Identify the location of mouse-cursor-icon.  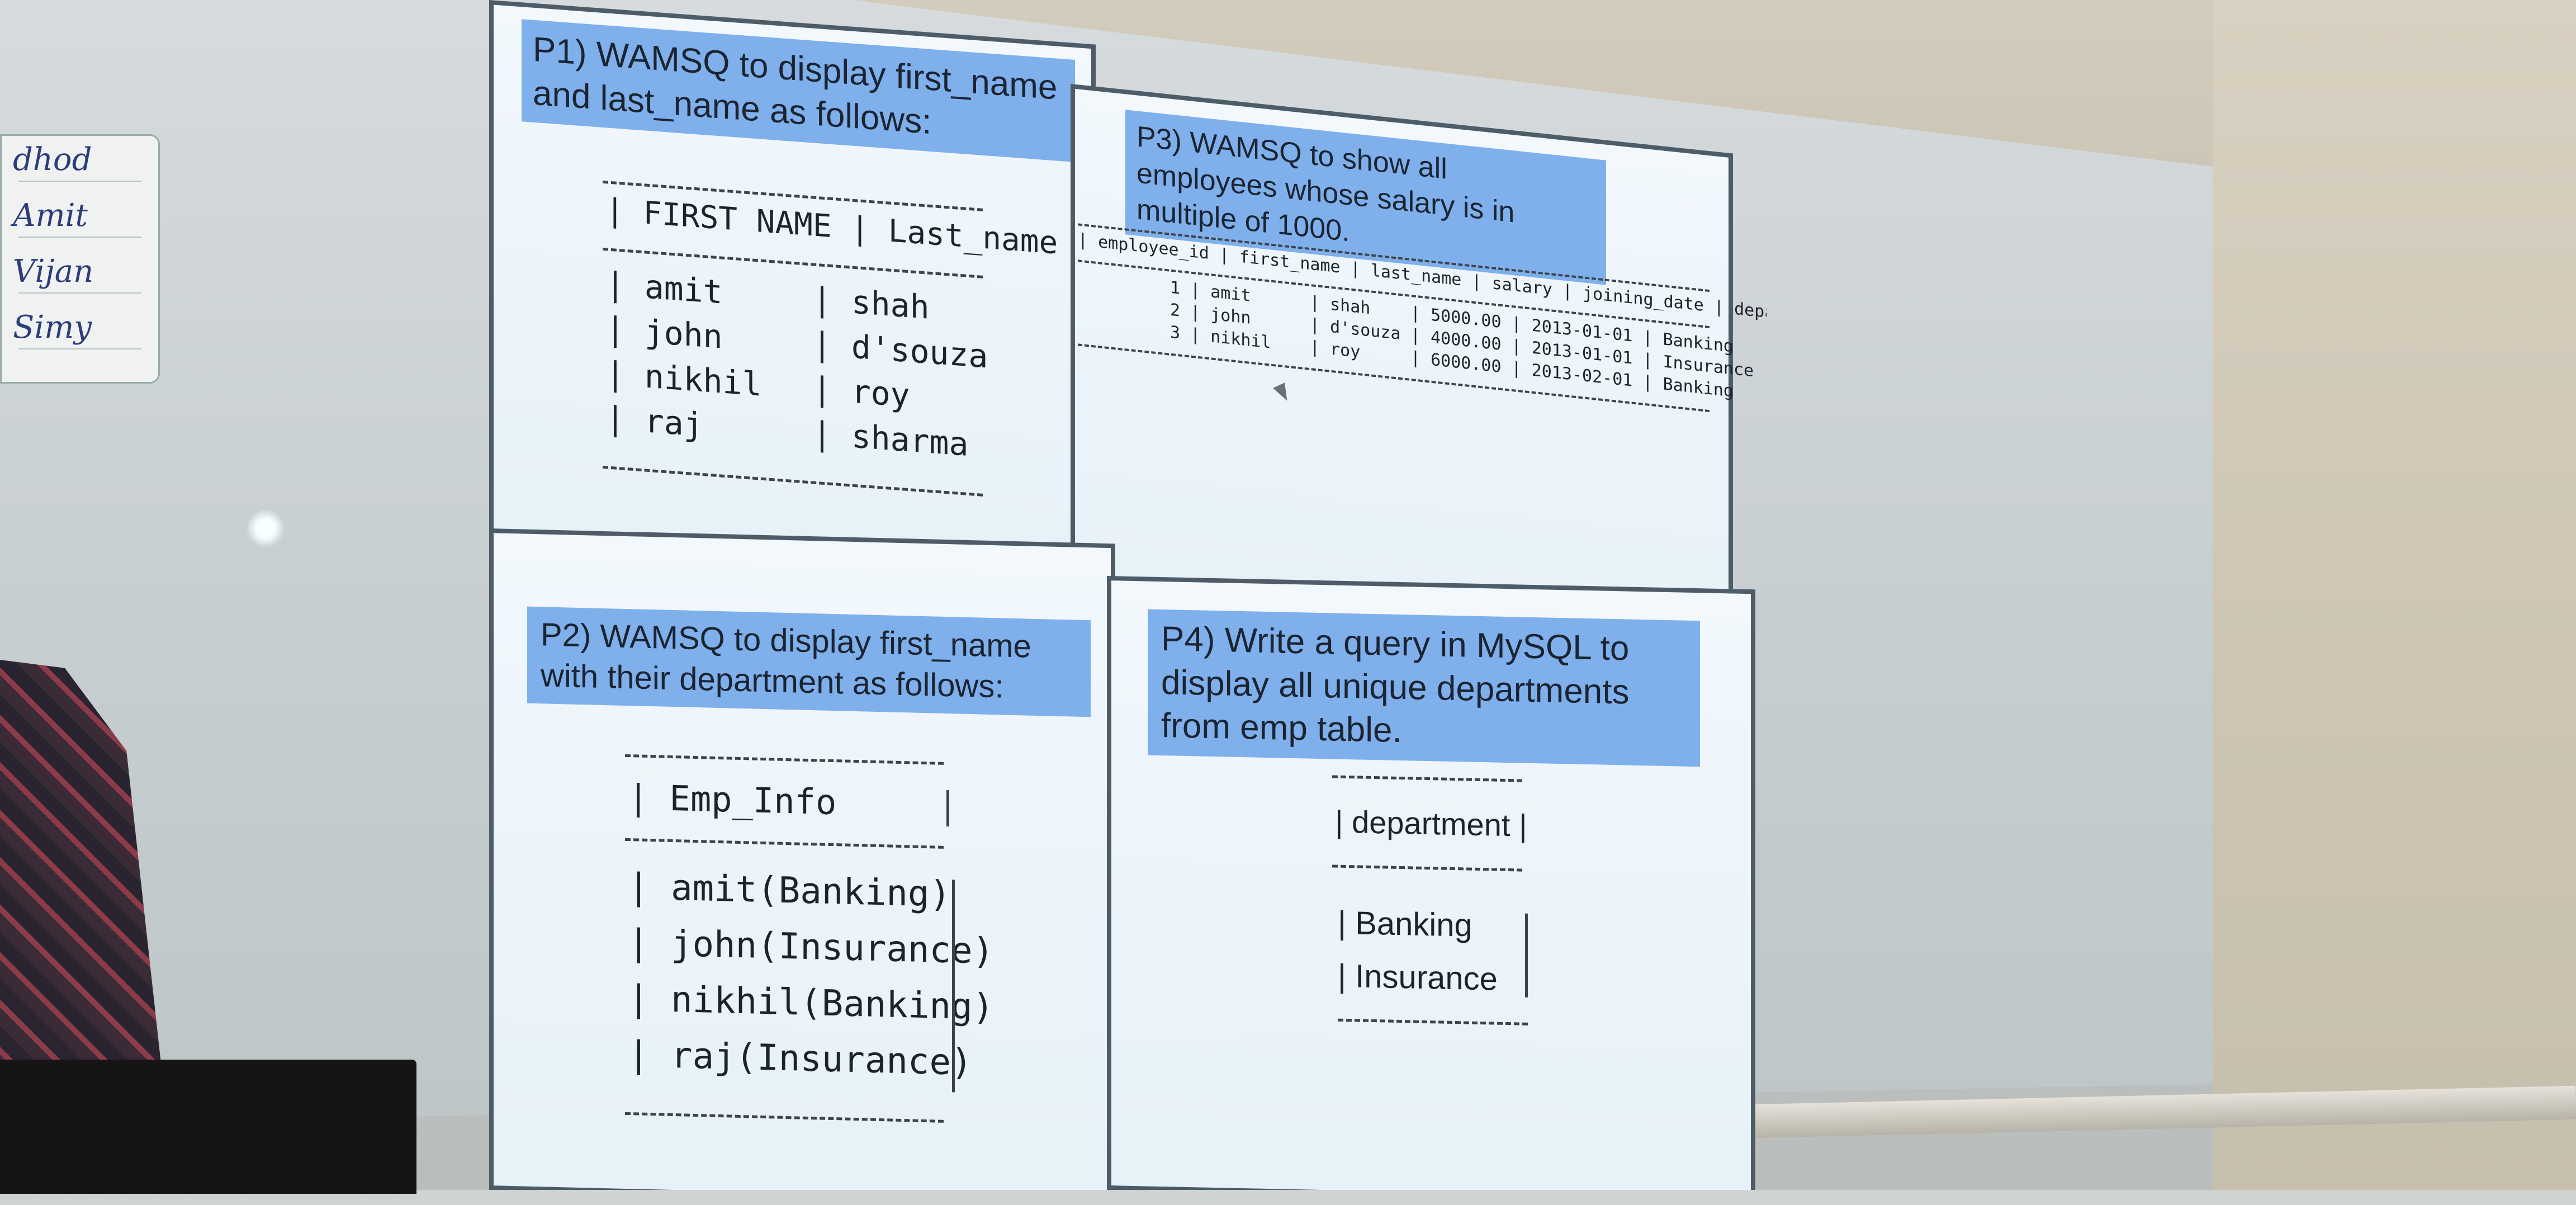
(1283, 393).